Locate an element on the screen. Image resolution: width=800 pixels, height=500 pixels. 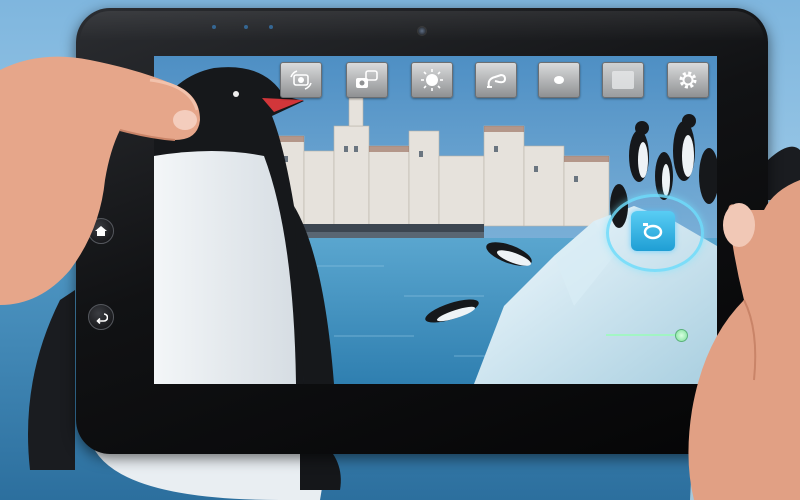
focus-mode-icon is located at coordinates (559, 80).